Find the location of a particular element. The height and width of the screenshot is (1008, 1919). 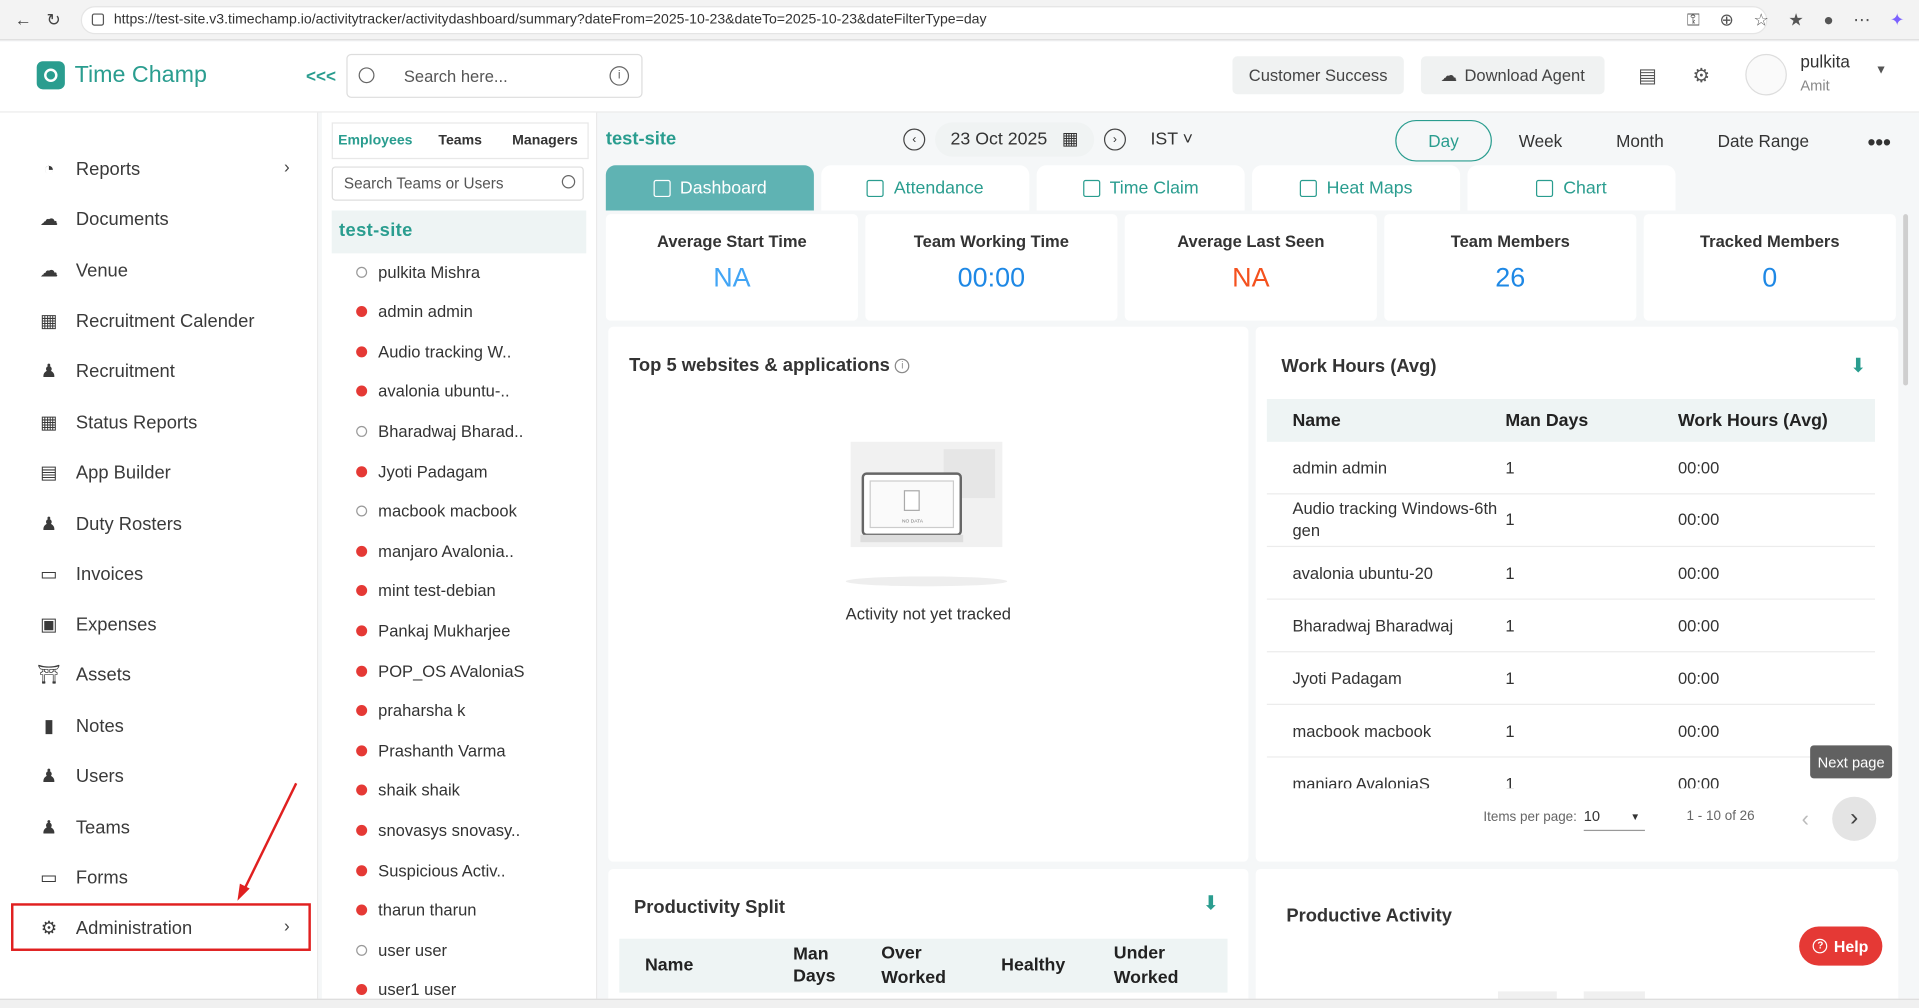

member-list-item: avalonia ubuntu-.. is located at coordinates (433, 391).